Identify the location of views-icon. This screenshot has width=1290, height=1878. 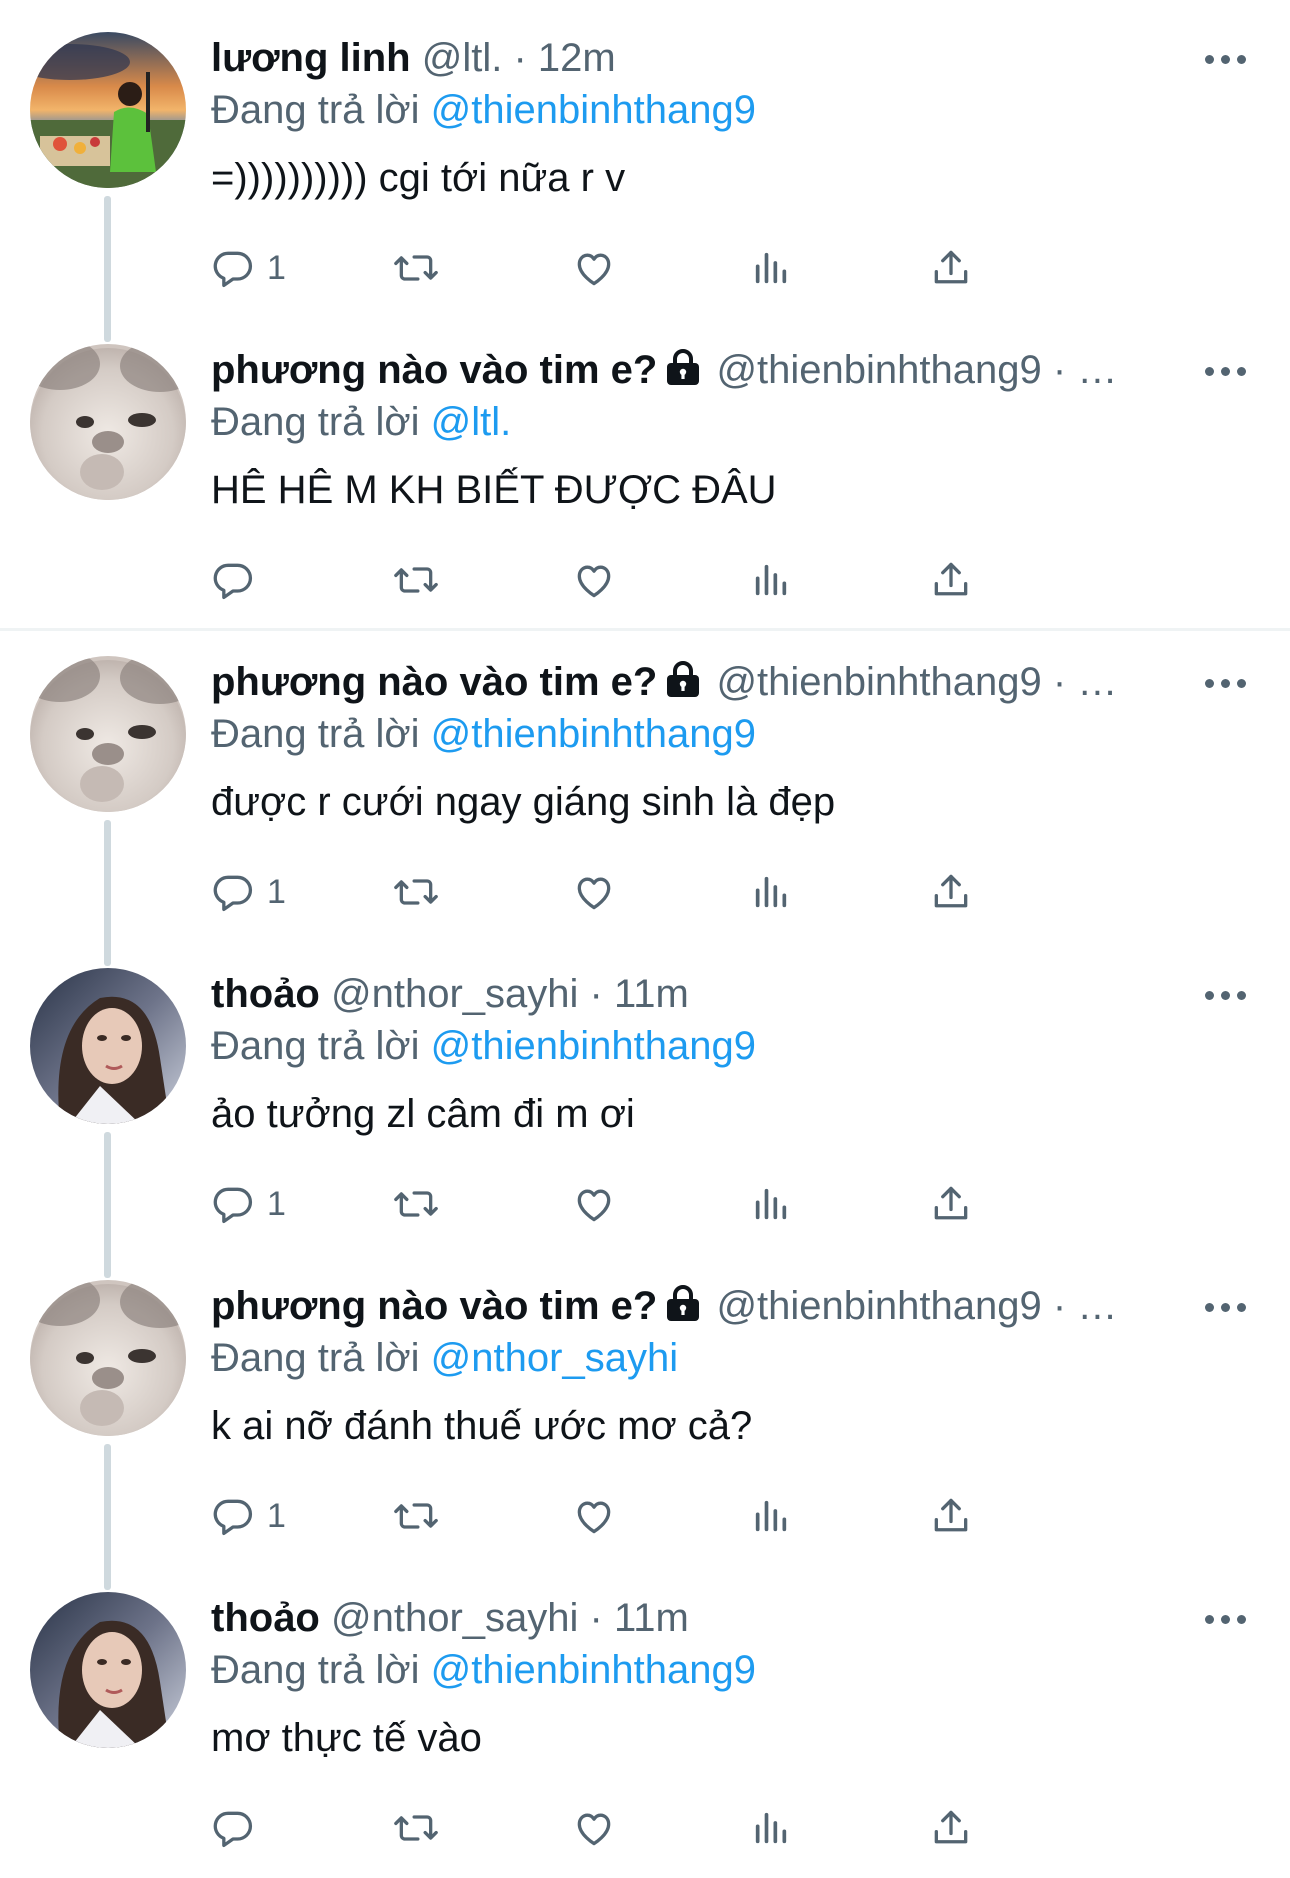
(771, 268).